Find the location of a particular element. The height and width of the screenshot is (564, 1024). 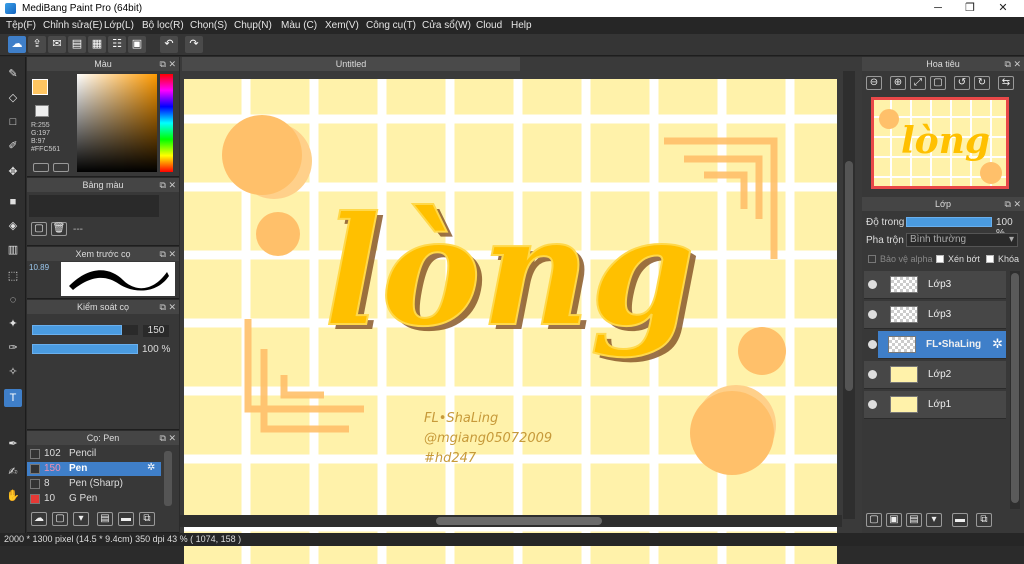

zoom-in-icon: ⊕ is located at coordinates (898, 83).